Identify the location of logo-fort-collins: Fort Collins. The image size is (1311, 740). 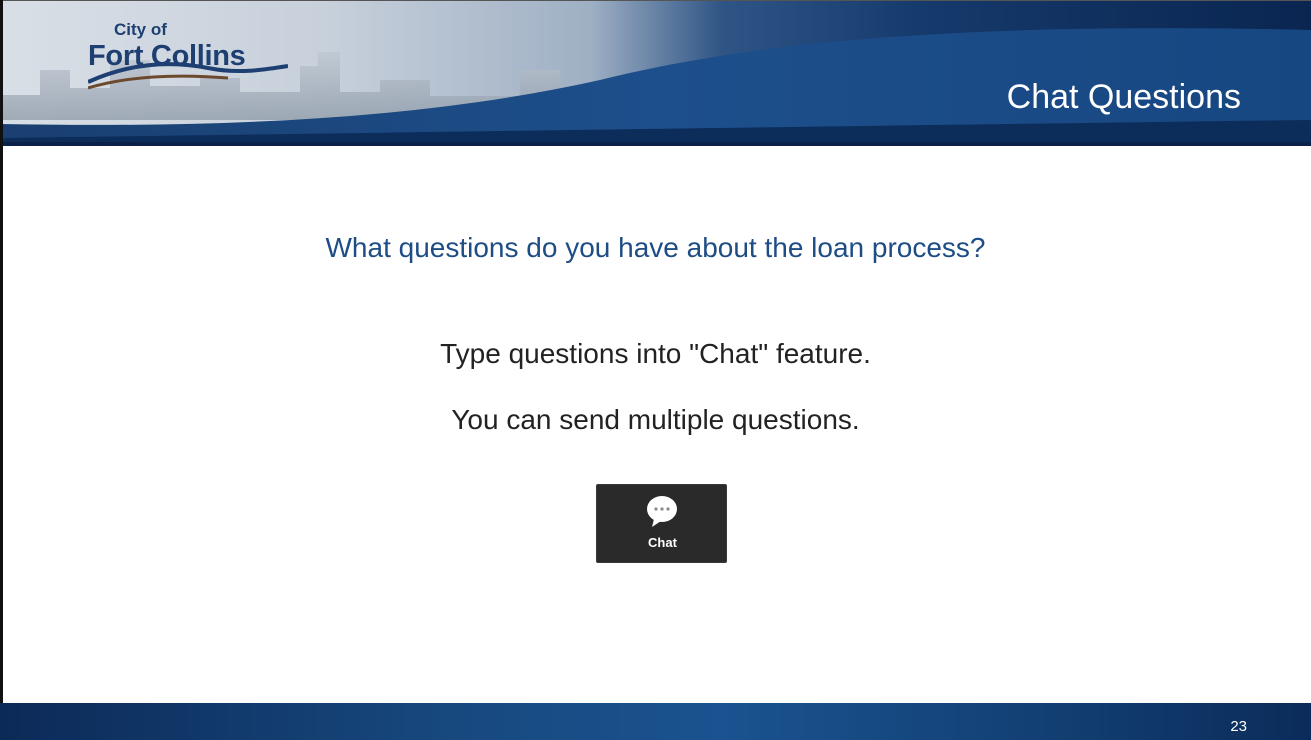
(167, 56).